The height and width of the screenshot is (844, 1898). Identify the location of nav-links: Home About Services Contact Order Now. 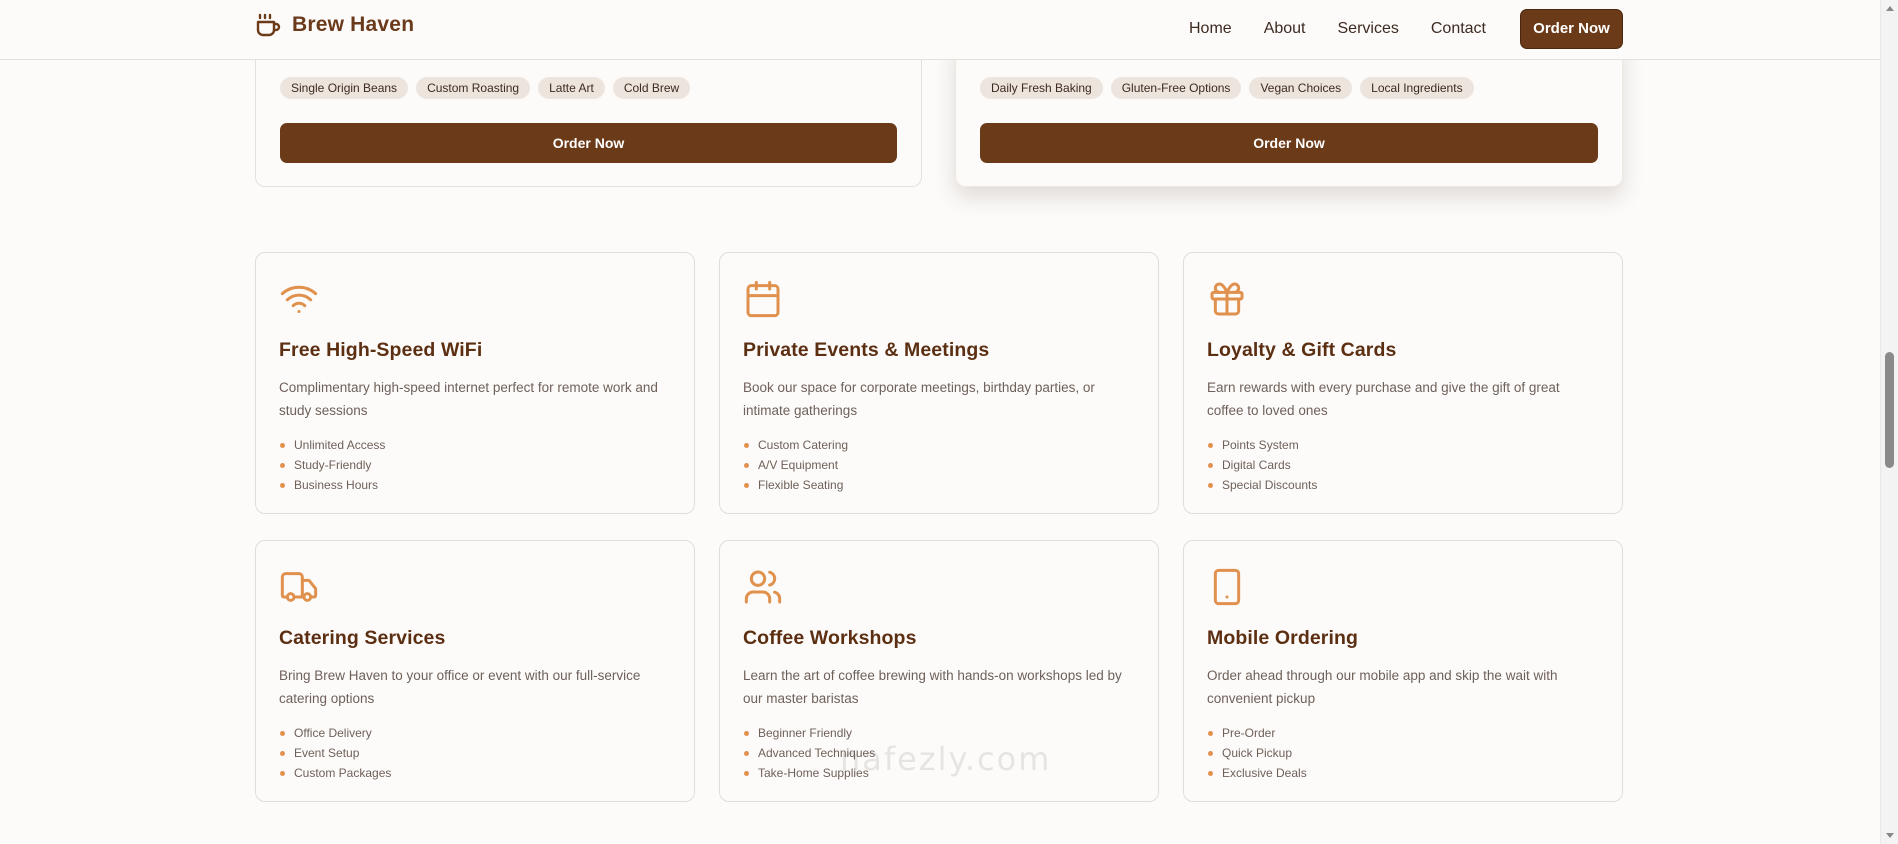
(1406, 29).